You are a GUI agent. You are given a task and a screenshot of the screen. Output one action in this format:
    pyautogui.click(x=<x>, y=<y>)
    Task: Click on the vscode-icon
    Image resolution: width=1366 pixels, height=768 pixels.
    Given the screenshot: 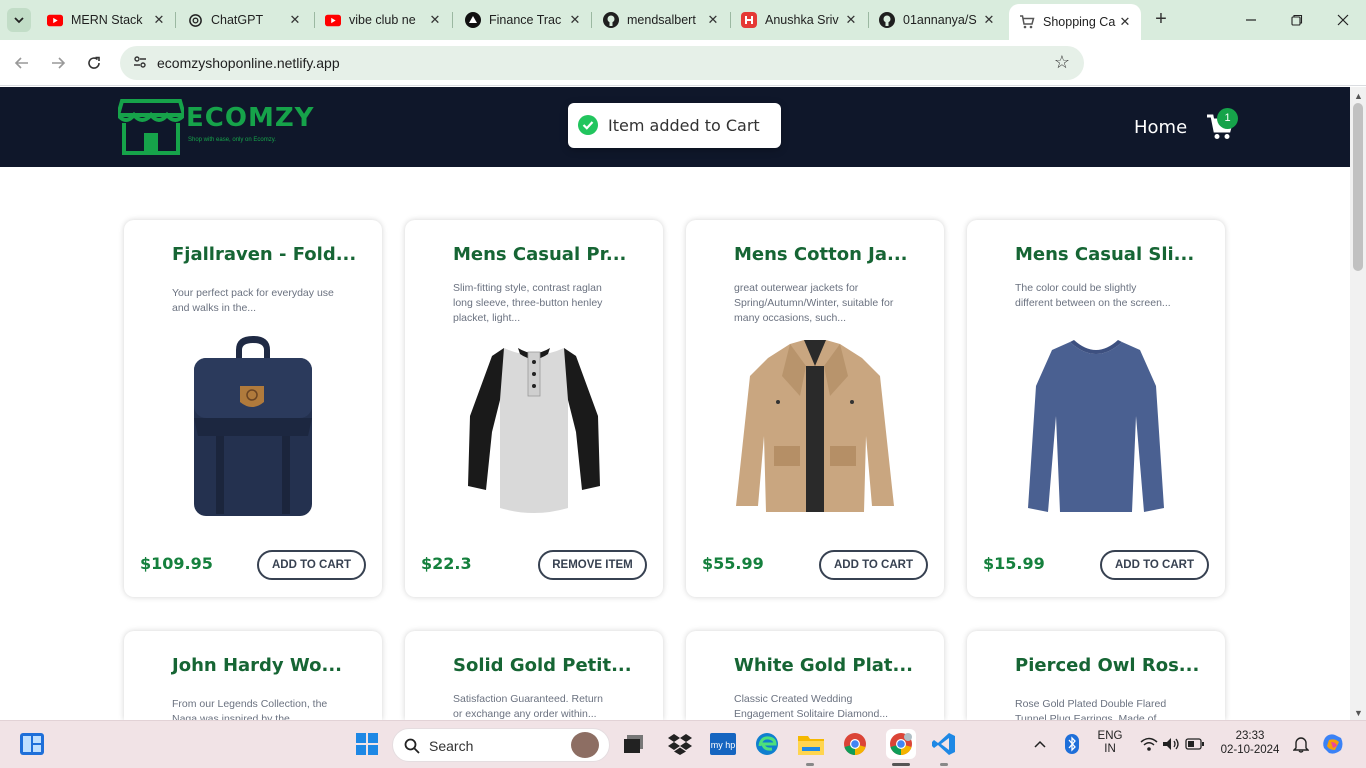 What is the action you would take?
    pyautogui.click(x=944, y=744)
    